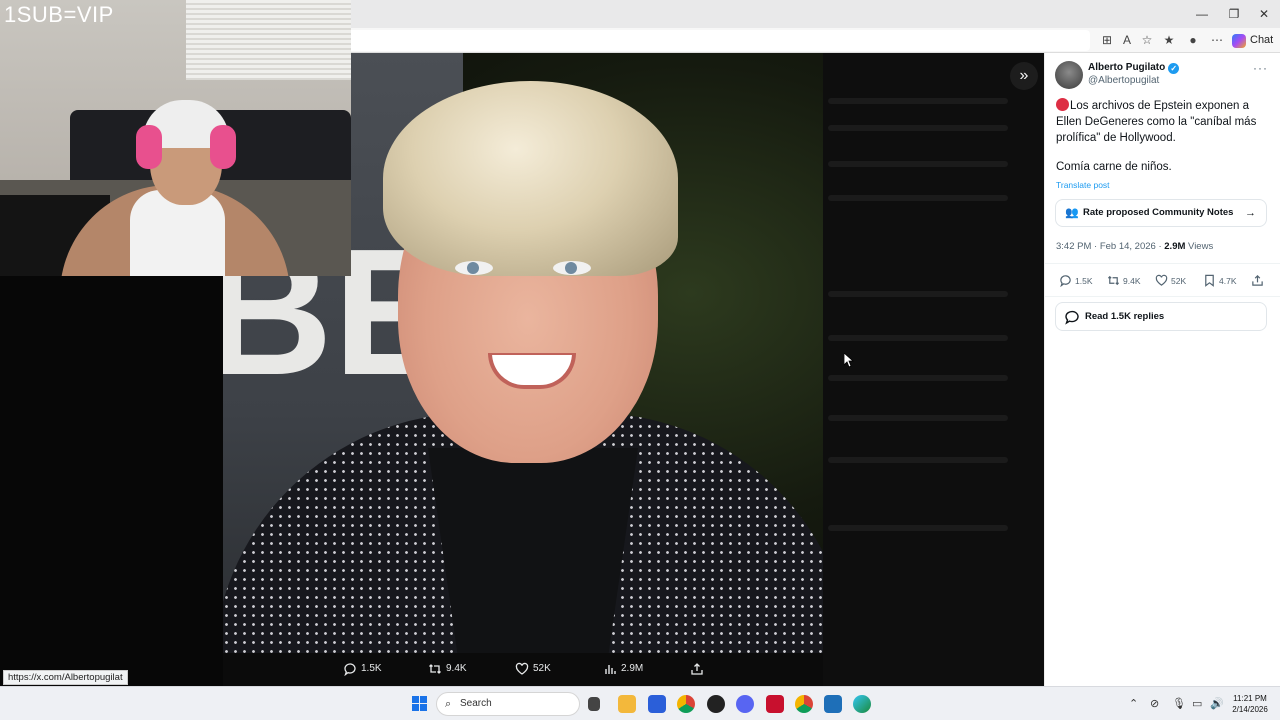  What do you see at coordinates (1084, 281) in the screenshot?
I see `reply-count: 1.5K` at bounding box center [1084, 281].